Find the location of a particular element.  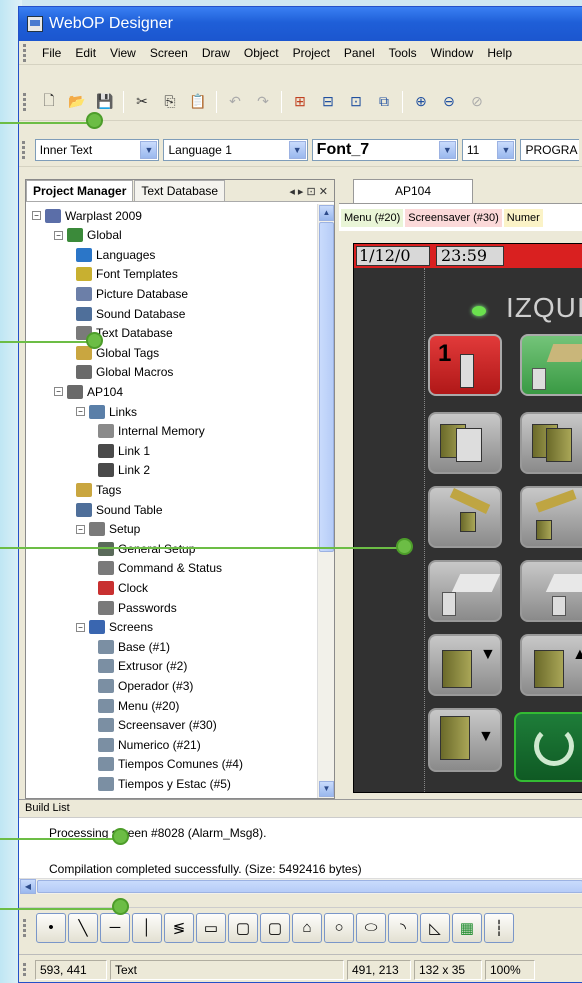

tree-item: − Links is located at coordinates (106, 411).